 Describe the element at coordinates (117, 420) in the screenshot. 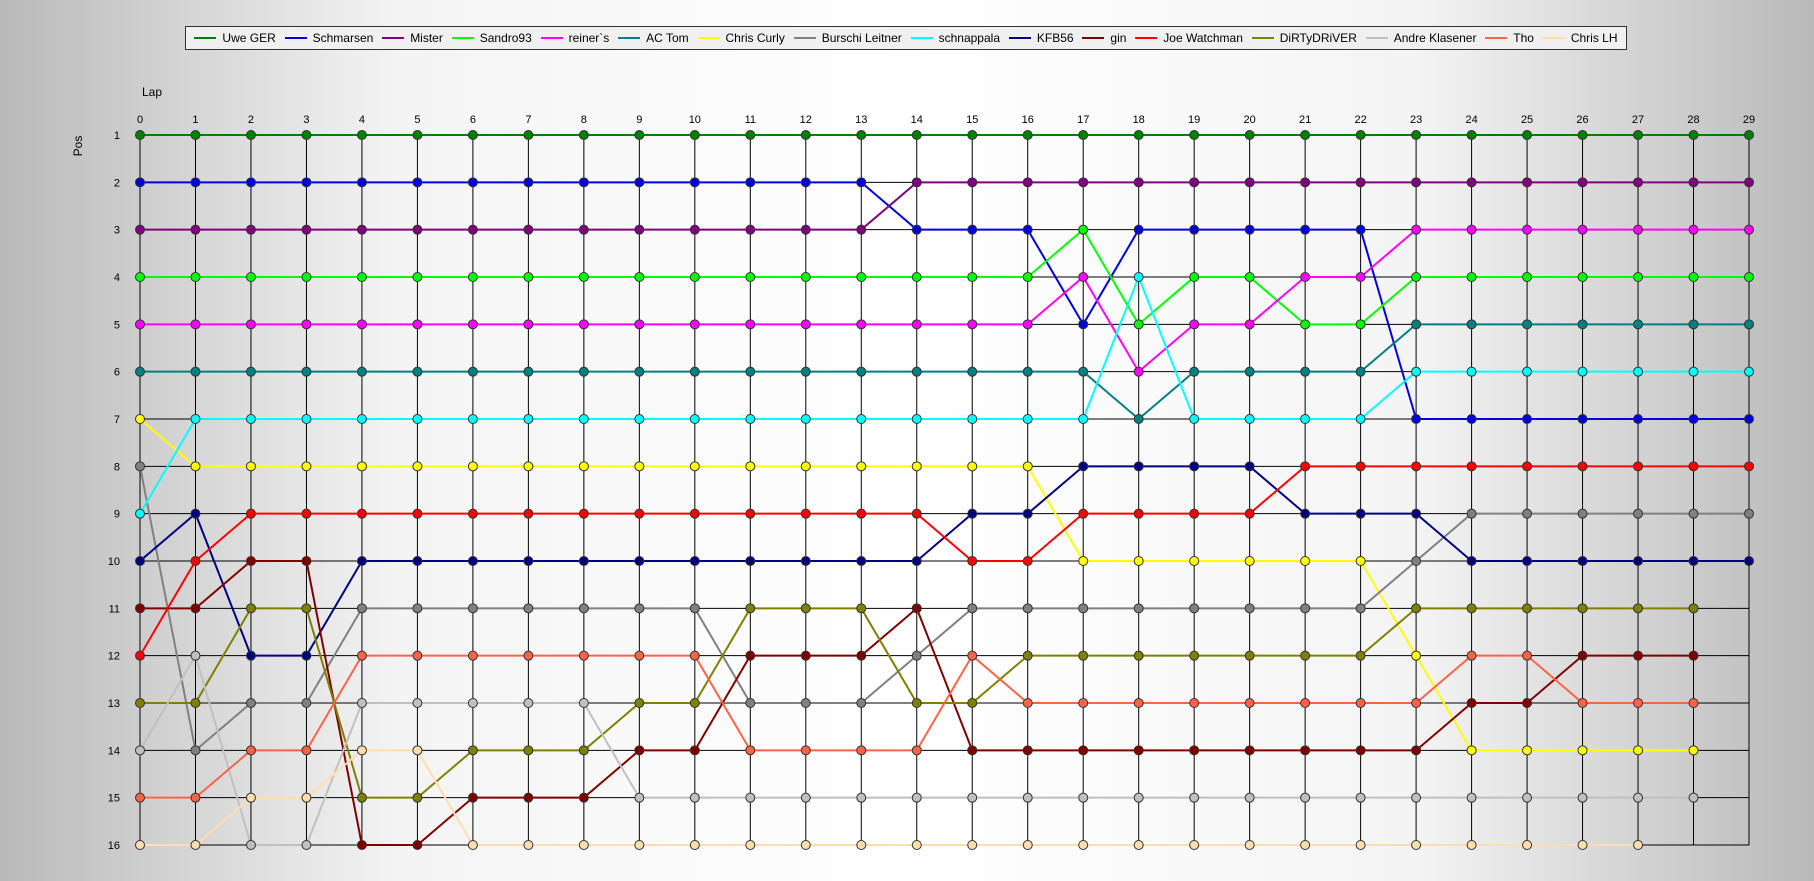

I see `y-tick-label: 7` at that location.